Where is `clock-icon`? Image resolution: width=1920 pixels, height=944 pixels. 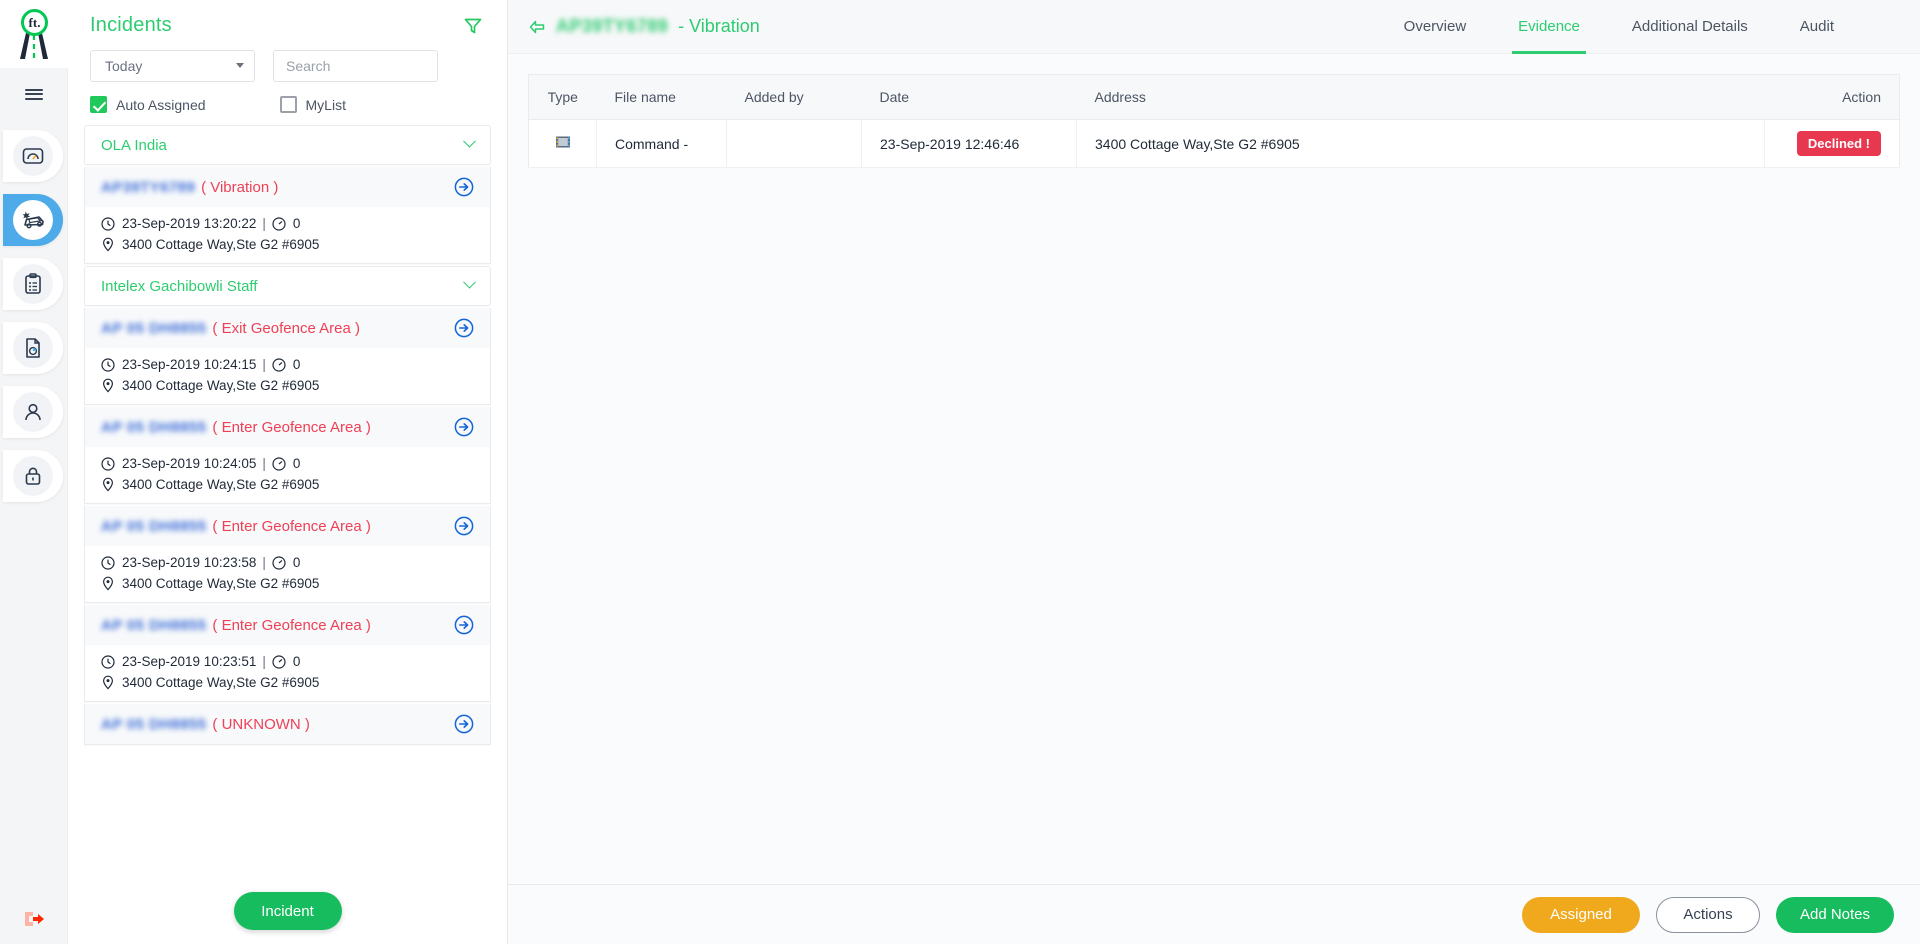
clock-icon is located at coordinates (108, 661).